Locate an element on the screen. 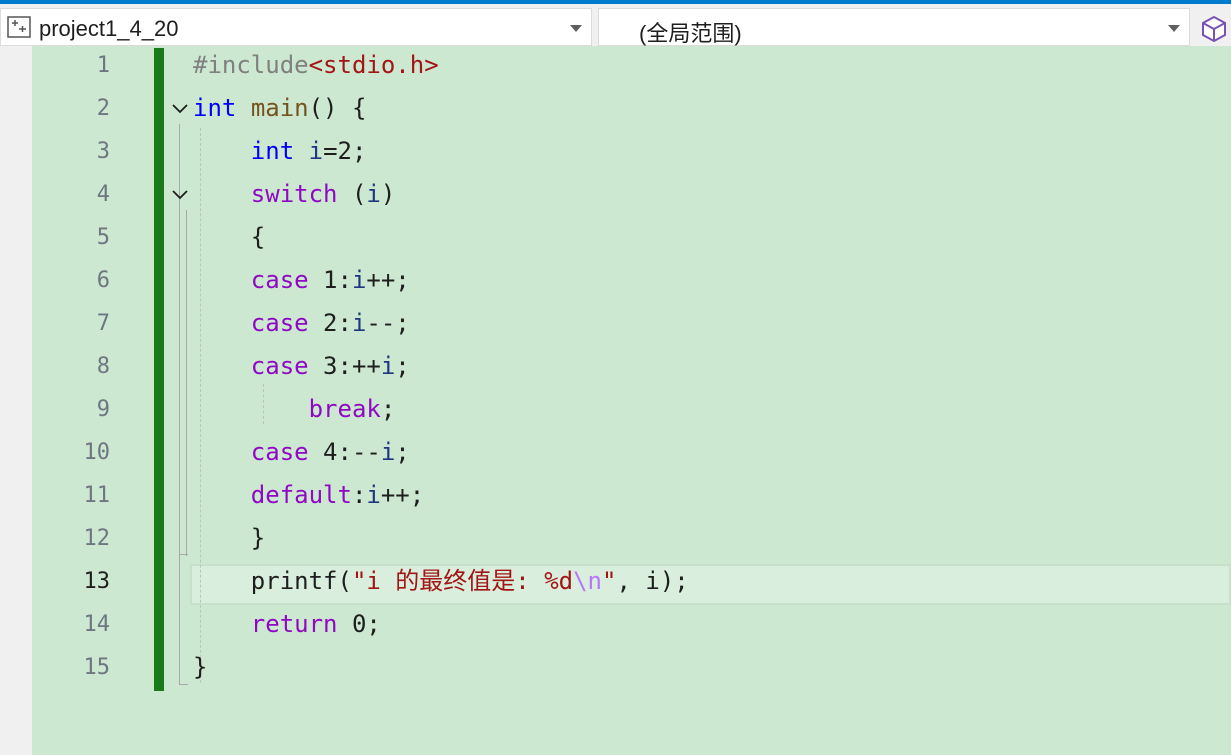  change-tracking-bar is located at coordinates (159, 369).